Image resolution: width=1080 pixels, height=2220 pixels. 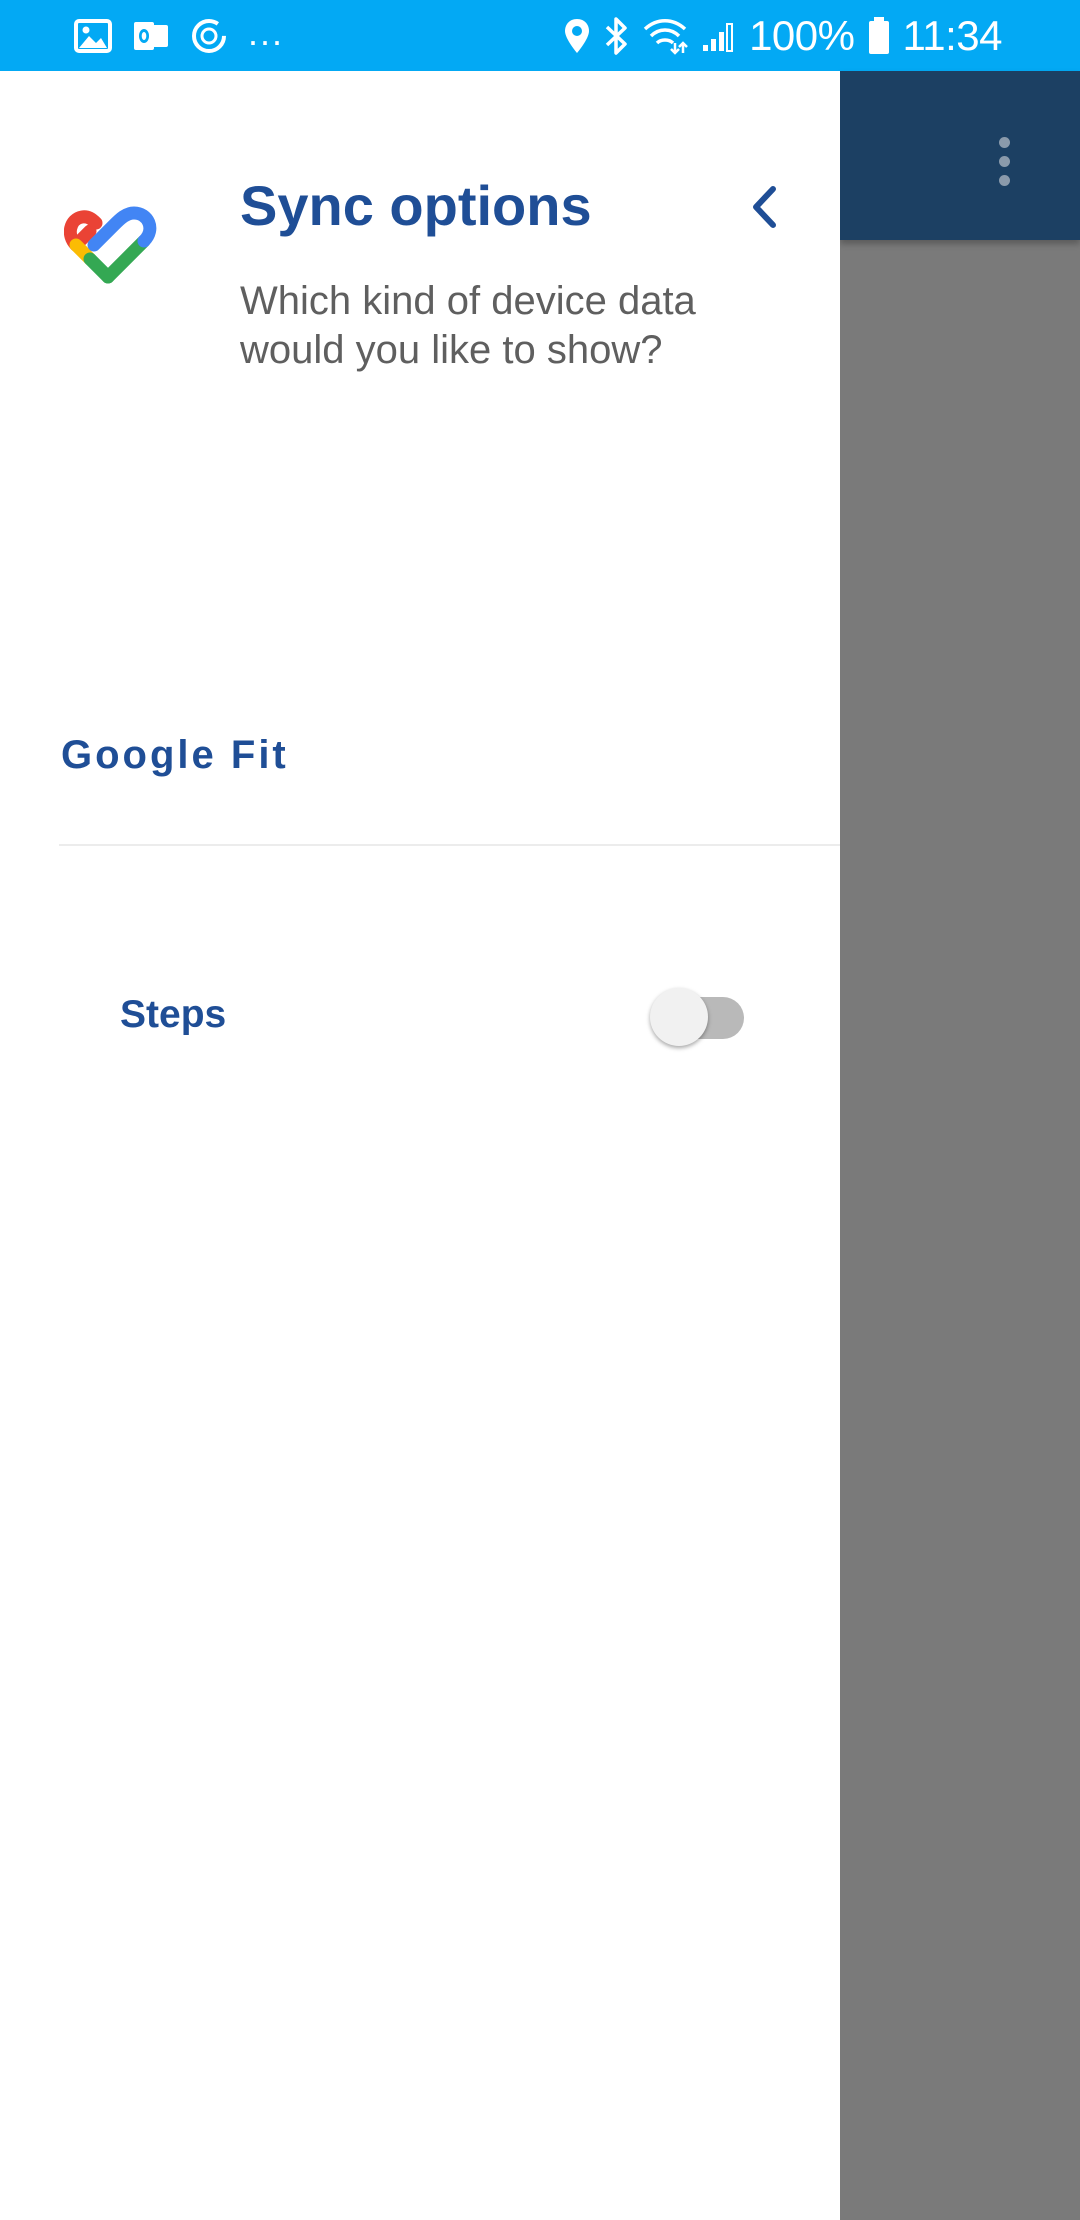 What do you see at coordinates (679, 1017) in the screenshot?
I see `toggle-thumb` at bounding box center [679, 1017].